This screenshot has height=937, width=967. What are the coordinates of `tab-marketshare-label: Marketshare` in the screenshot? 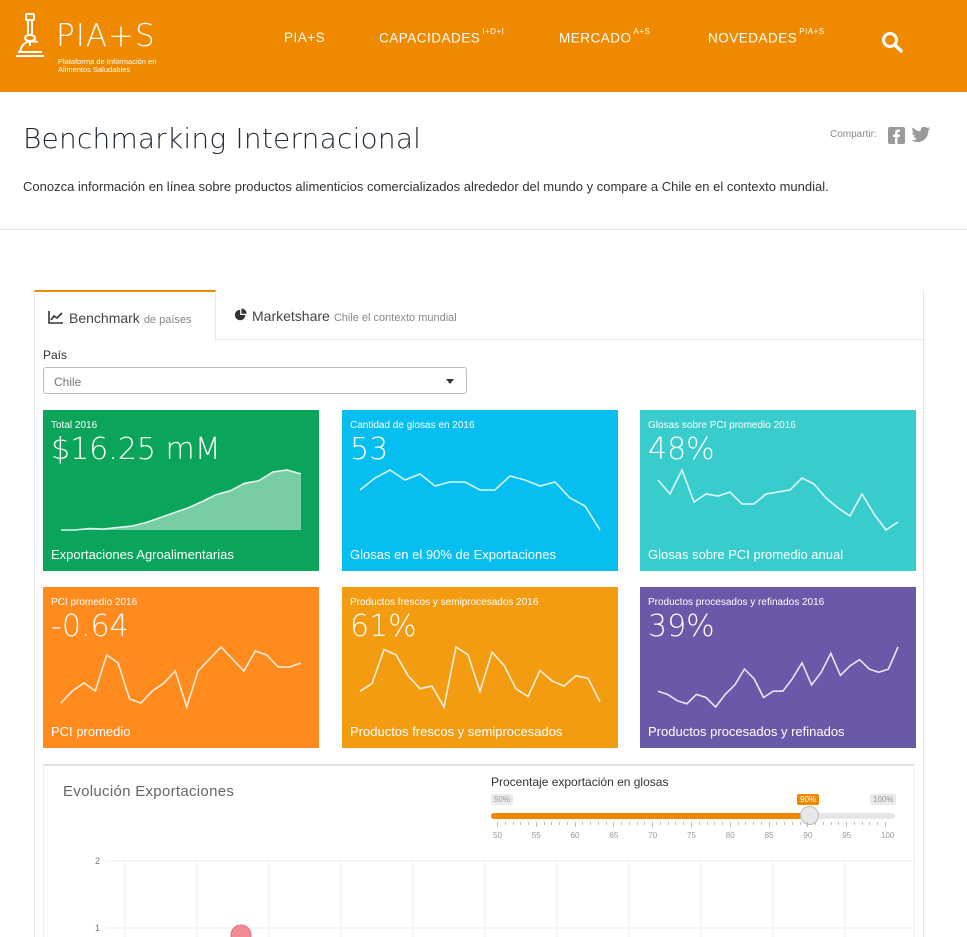 It's located at (291, 316).